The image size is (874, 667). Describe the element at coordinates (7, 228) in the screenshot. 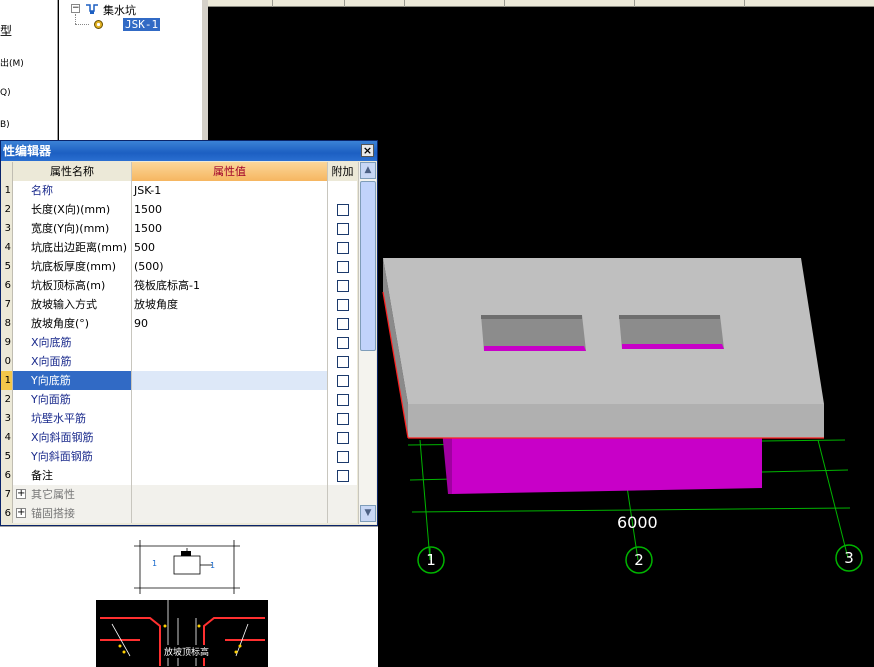

I see `row-number: 3` at that location.